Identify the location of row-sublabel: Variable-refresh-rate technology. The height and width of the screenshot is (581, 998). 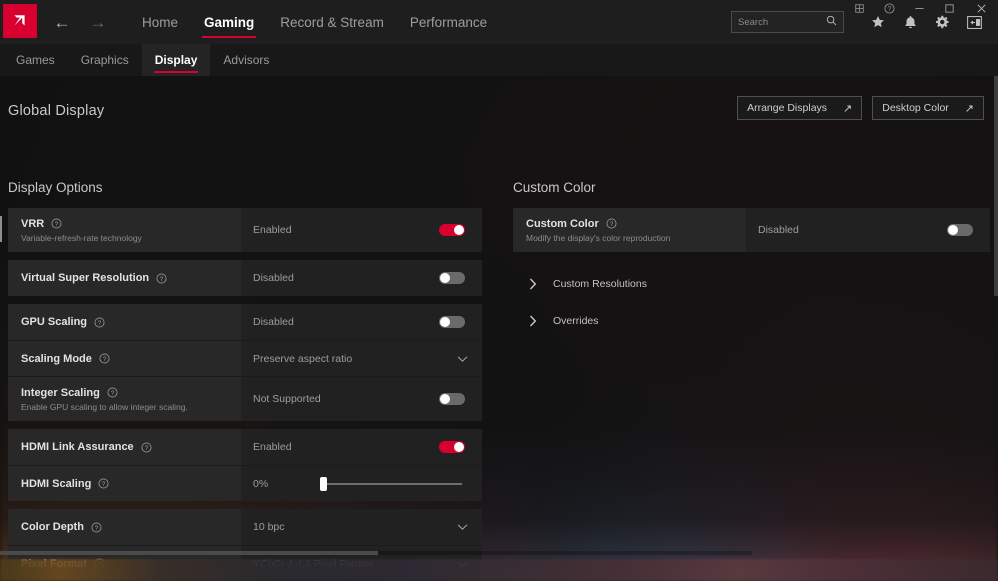
(81, 237).